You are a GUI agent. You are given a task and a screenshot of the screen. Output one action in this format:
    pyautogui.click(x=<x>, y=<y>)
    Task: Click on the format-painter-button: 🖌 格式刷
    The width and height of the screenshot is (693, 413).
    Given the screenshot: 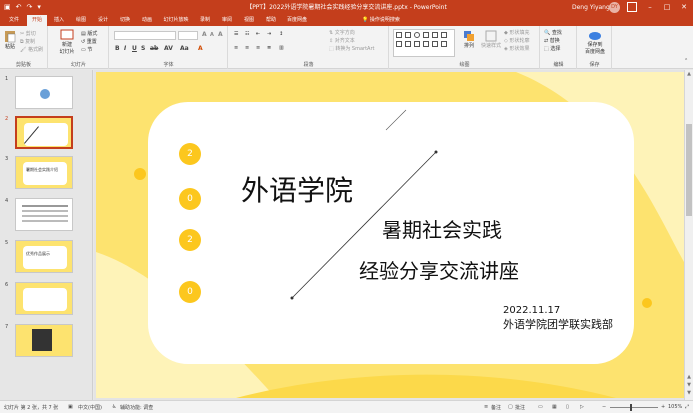 What is the action you would take?
    pyautogui.click(x=31, y=49)
    